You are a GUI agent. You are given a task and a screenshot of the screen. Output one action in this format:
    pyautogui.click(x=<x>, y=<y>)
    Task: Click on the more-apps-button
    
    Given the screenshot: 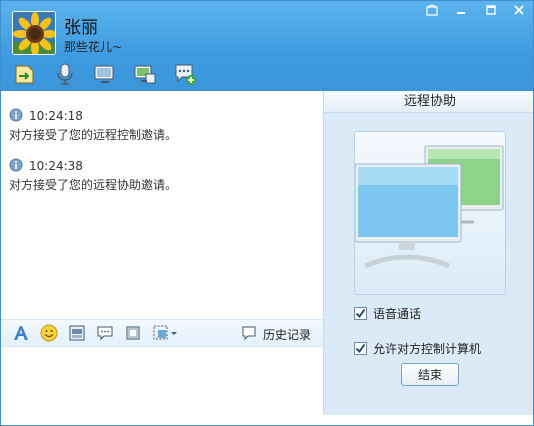 What is the action you would take?
    pyautogui.click(x=185, y=75)
    